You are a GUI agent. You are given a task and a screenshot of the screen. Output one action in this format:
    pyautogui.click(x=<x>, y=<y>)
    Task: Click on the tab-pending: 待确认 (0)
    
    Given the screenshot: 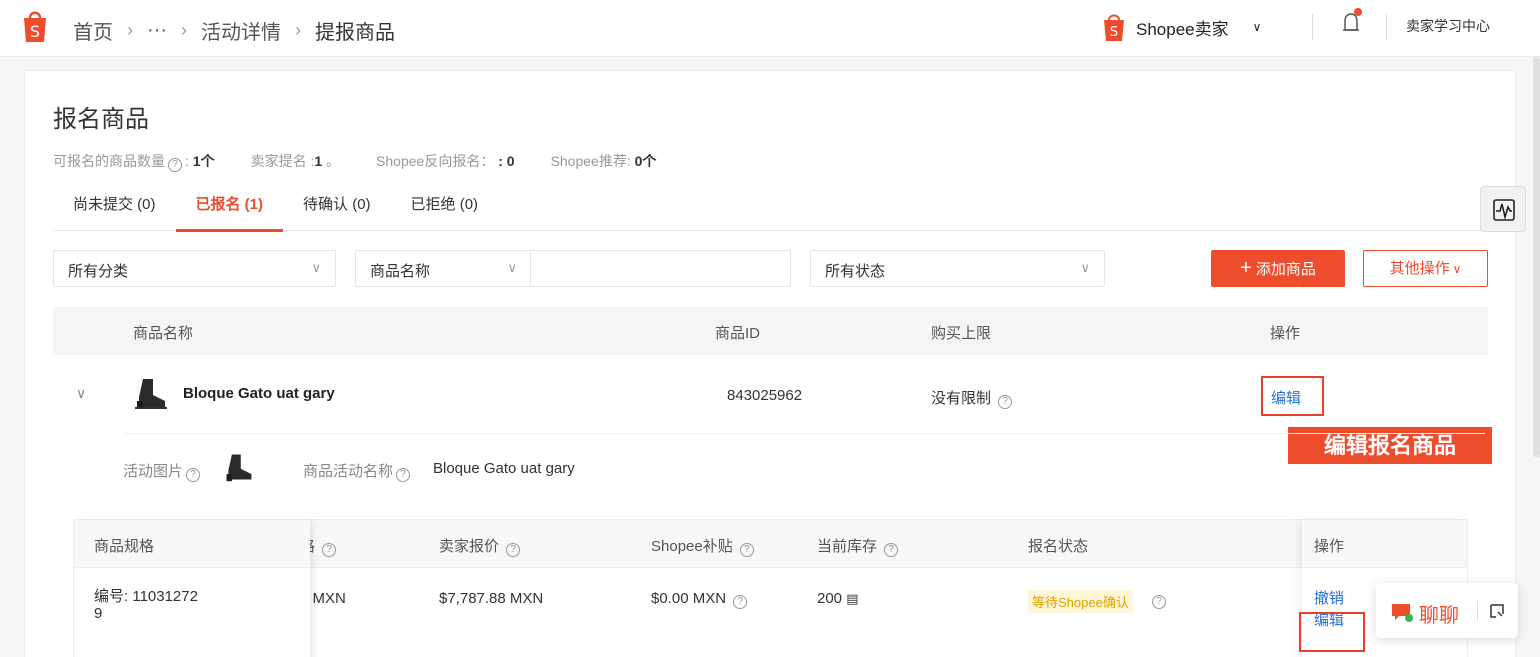 What is the action you would take?
    pyautogui.click(x=337, y=207)
    